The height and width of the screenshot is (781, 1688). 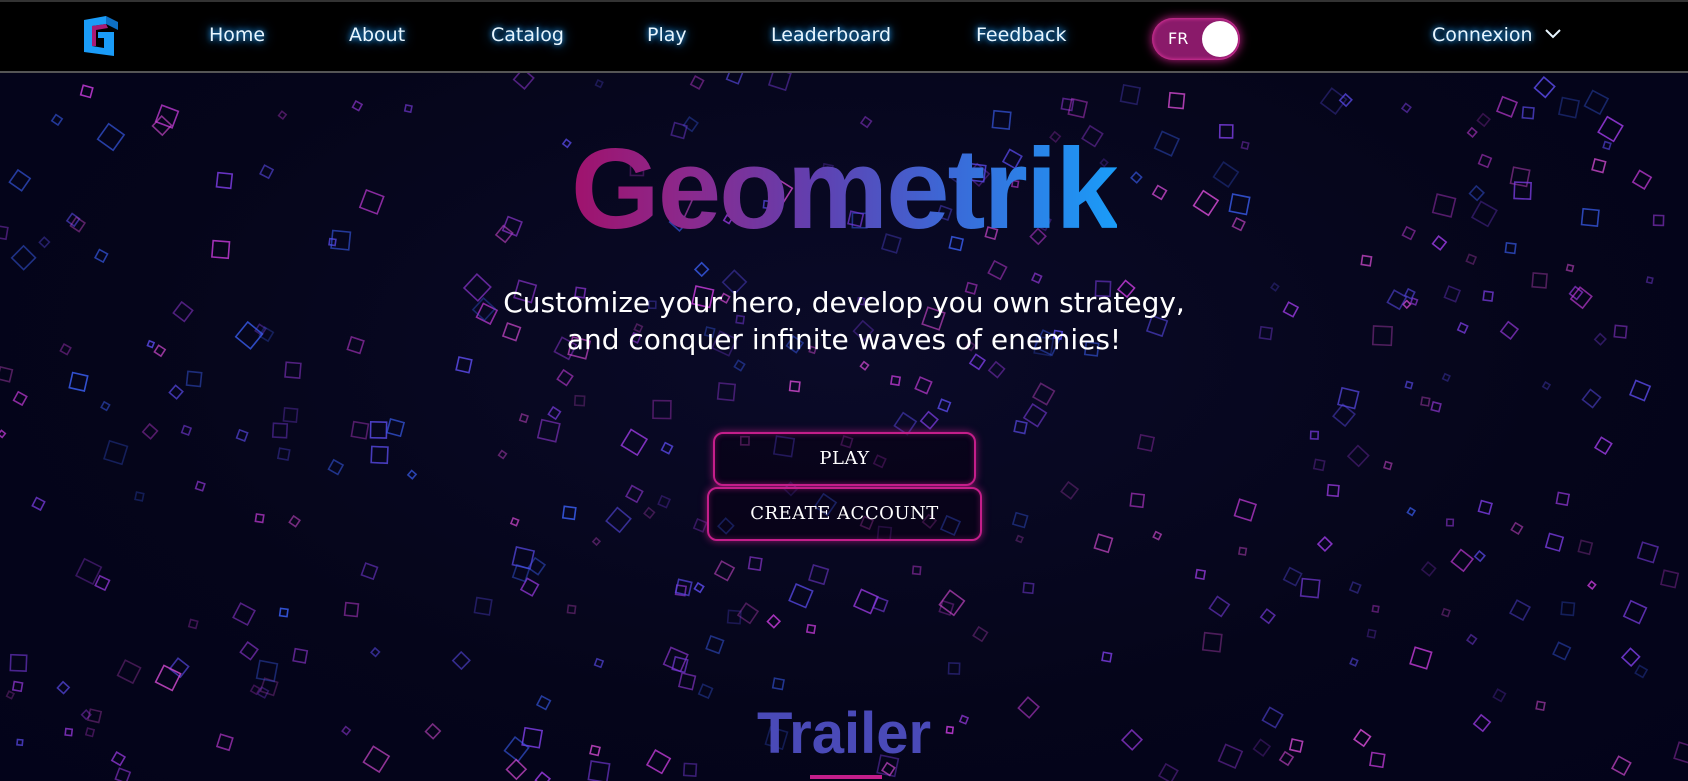 What do you see at coordinates (101, 36) in the screenshot?
I see `geometrik-logo-icon` at bounding box center [101, 36].